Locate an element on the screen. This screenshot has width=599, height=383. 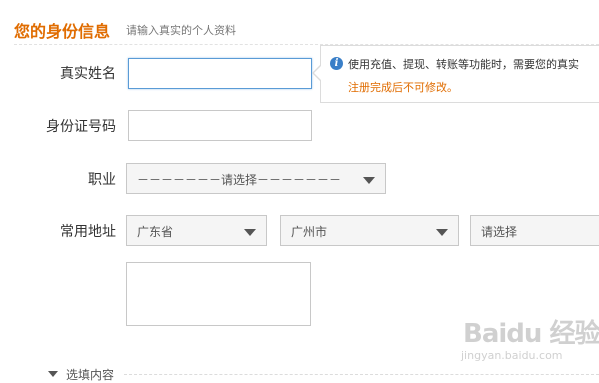
optional-section-label: 选填内容 is located at coordinates (90, 375).